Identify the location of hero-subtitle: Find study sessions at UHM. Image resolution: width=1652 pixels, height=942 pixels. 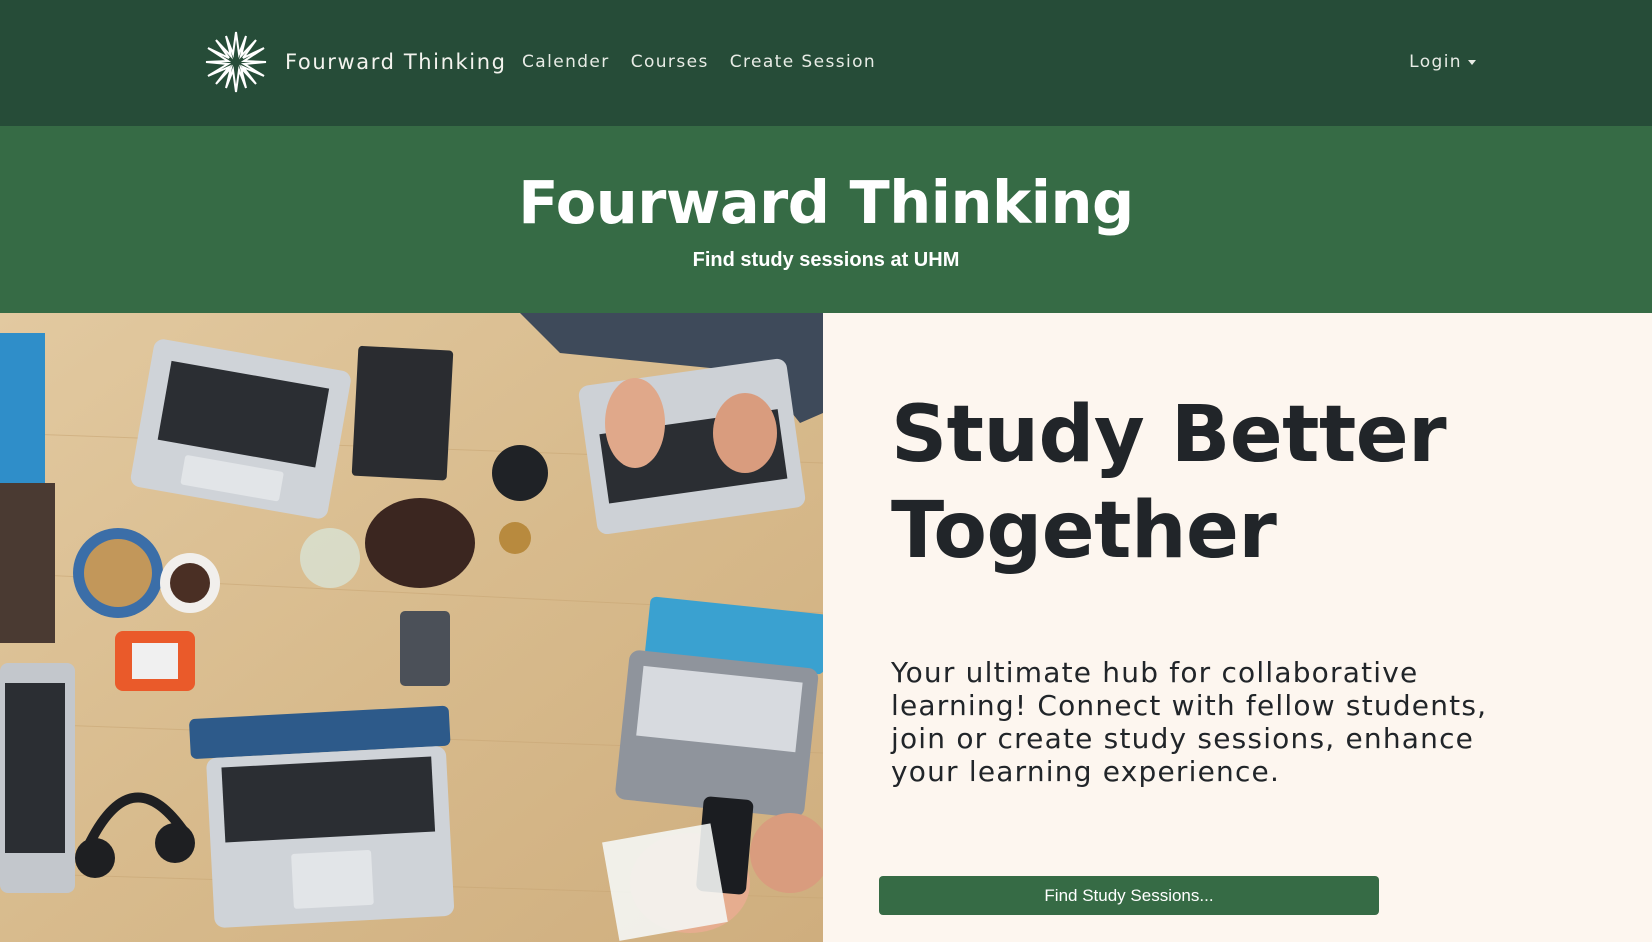
(826, 260).